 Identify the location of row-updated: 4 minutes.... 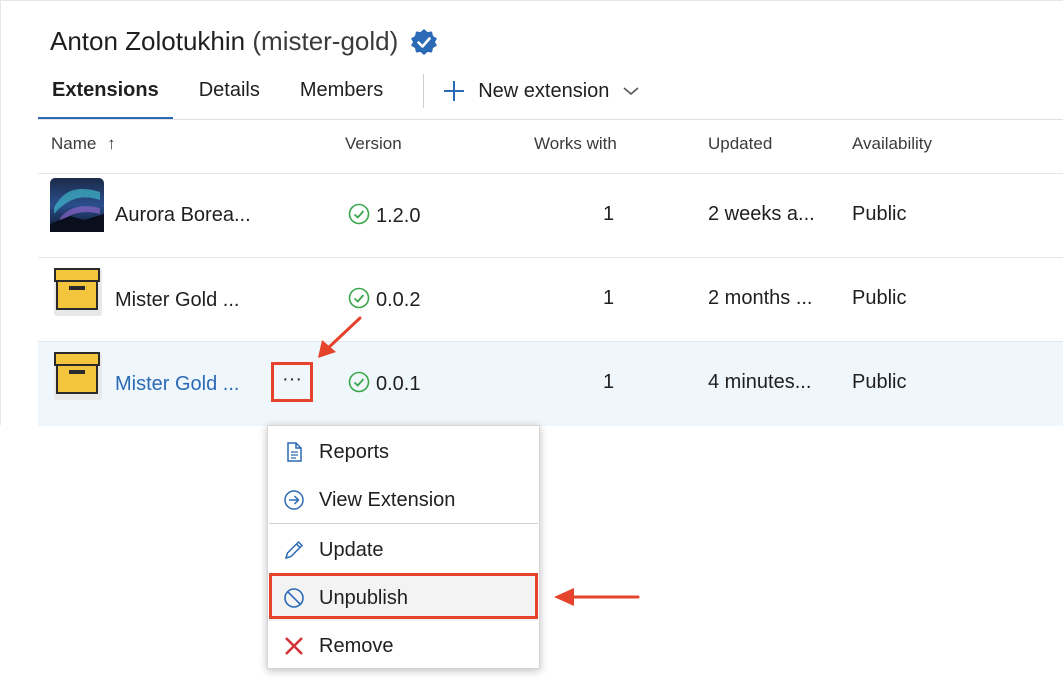
(760, 382).